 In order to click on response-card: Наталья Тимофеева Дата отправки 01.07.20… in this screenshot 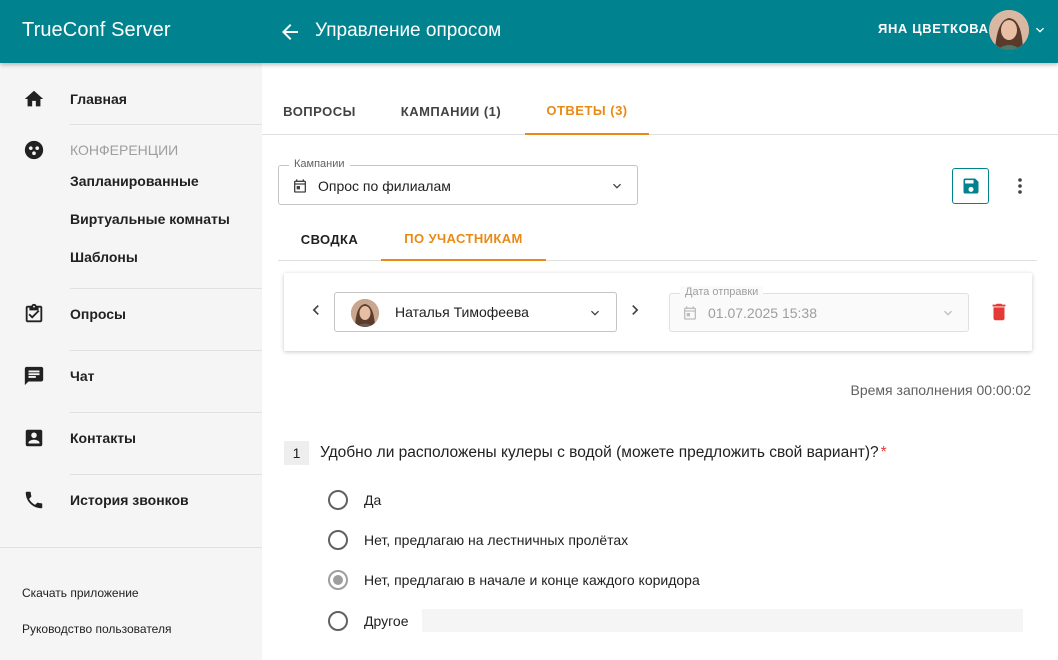, I will do `click(658, 312)`.